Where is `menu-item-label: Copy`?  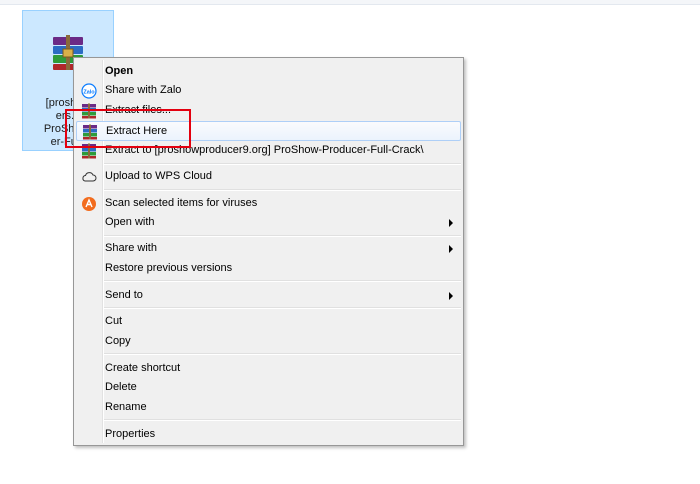
menu-item-label: Copy is located at coordinates (118, 341).